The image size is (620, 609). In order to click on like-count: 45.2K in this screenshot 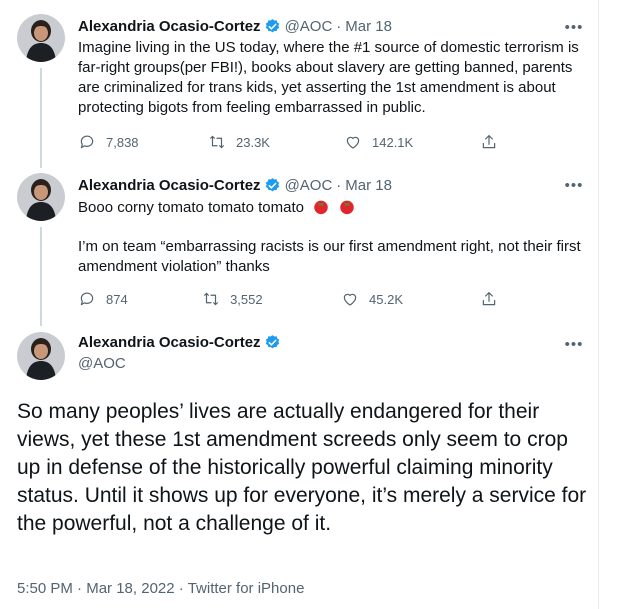, I will do `click(386, 299)`.